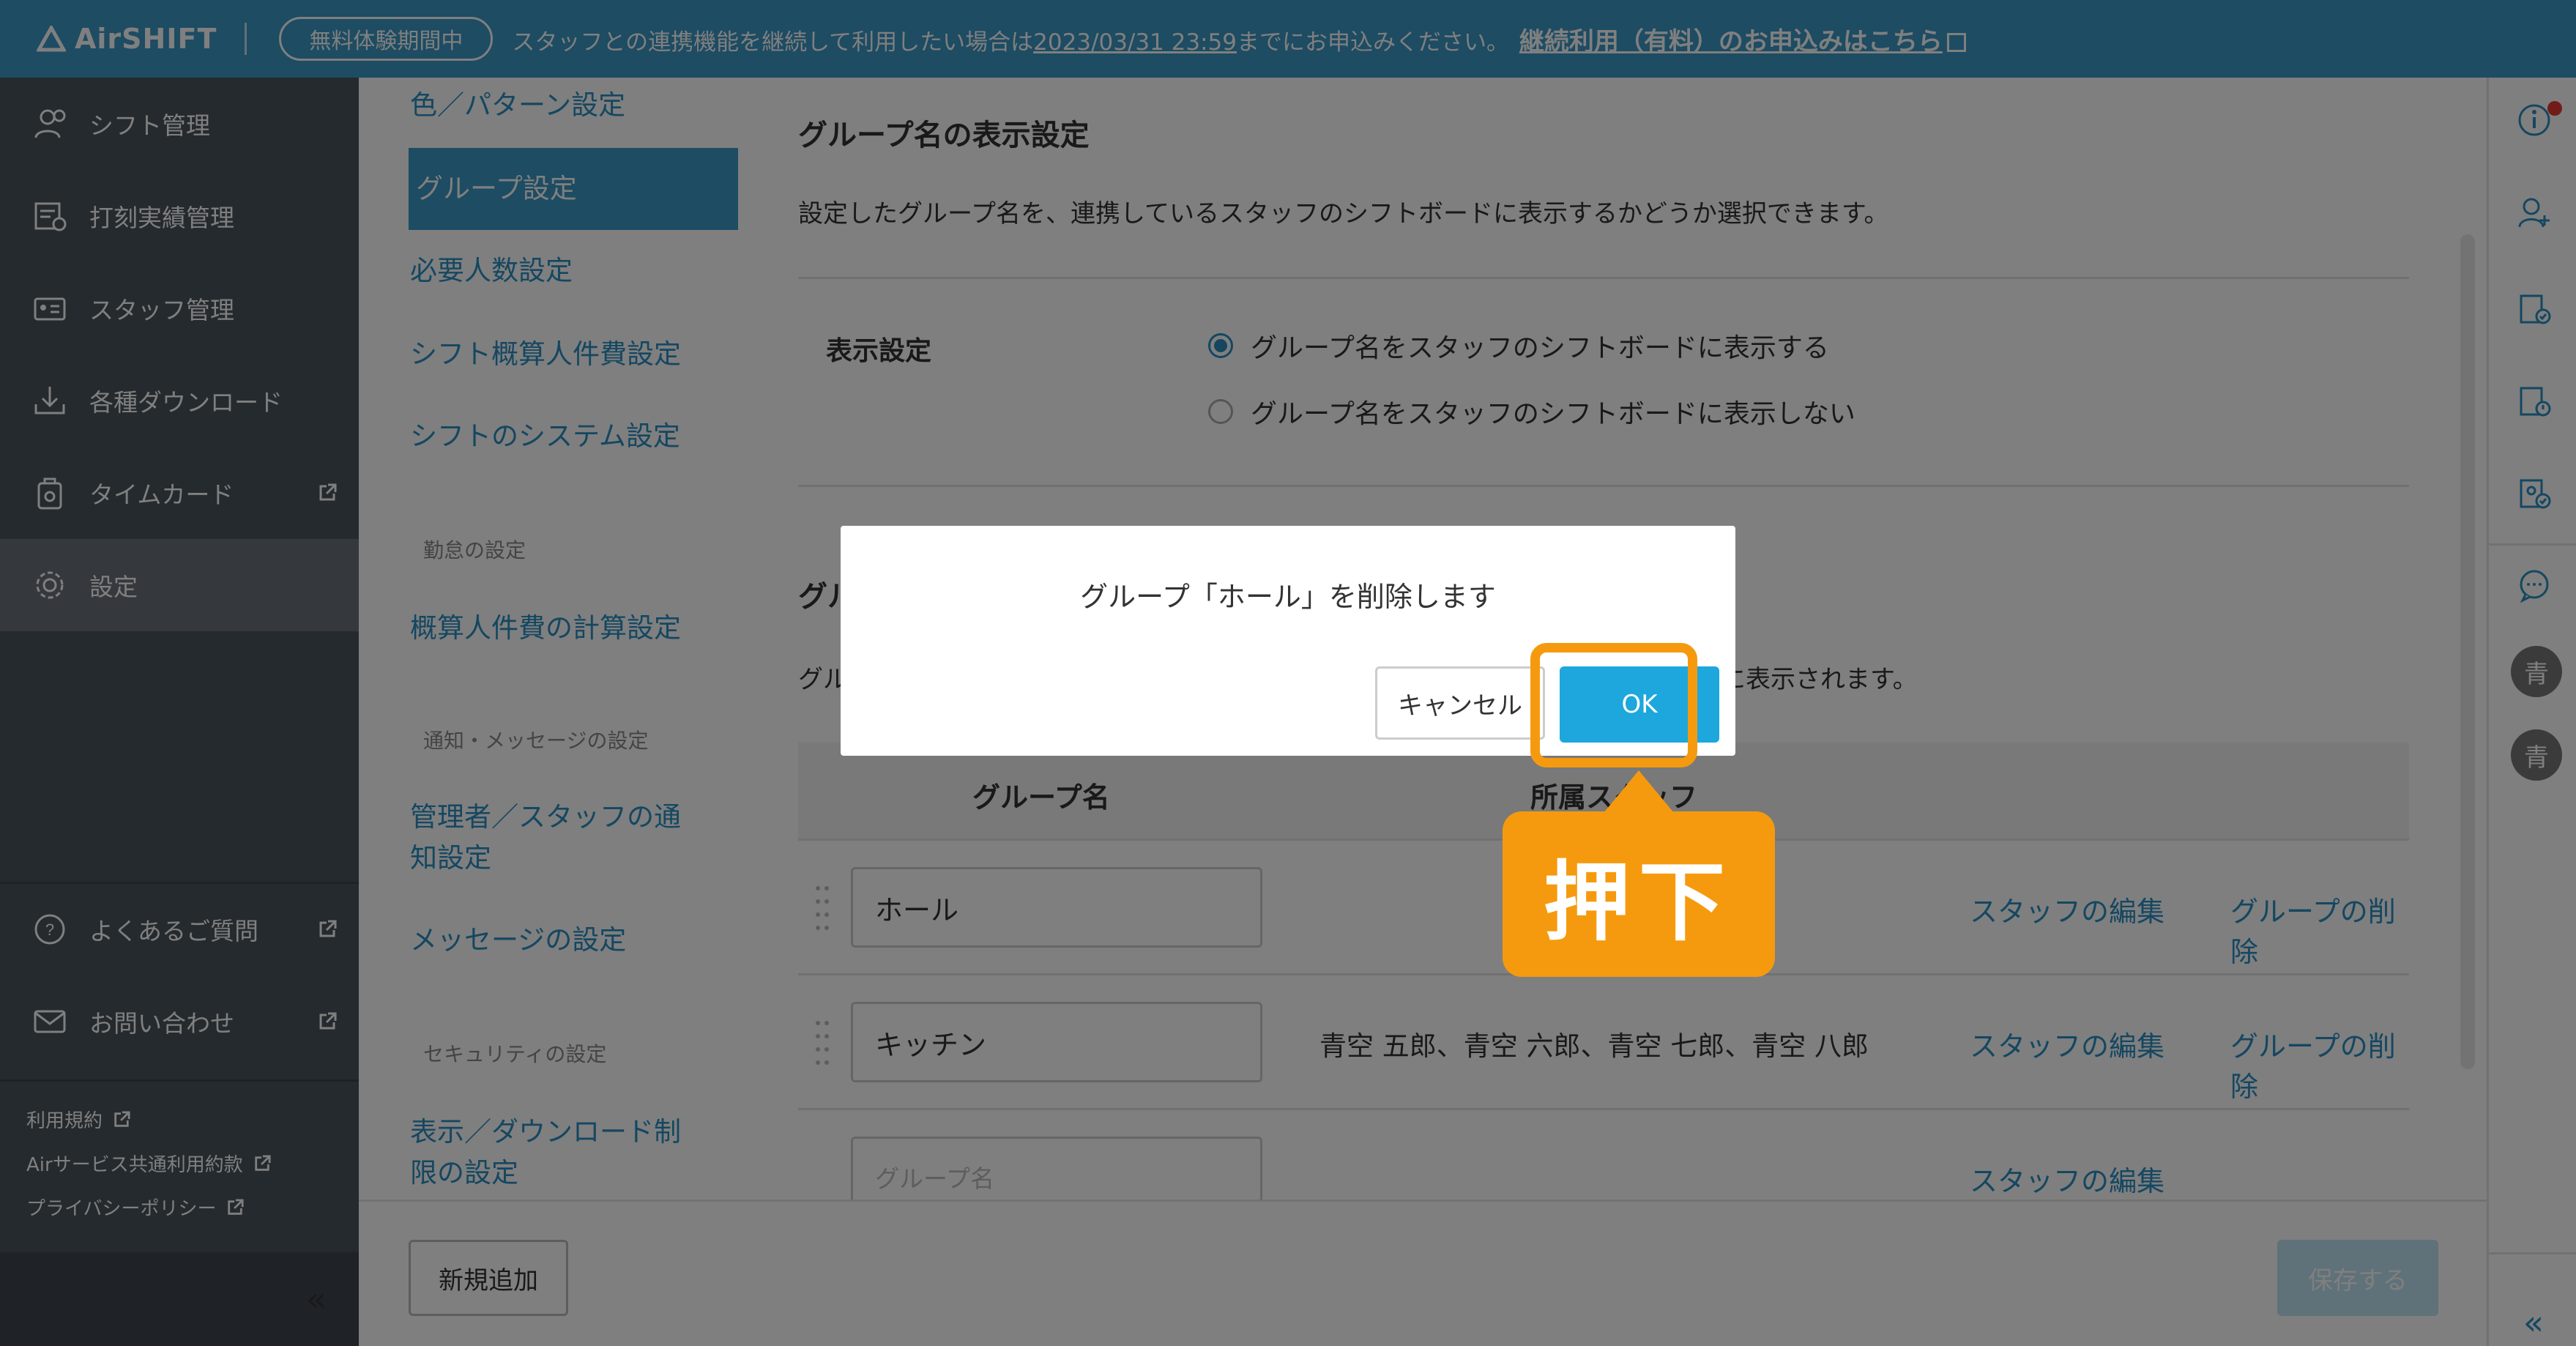  Describe the element at coordinates (1613, 705) in the screenshot. I see `ok-button-highlight` at that location.